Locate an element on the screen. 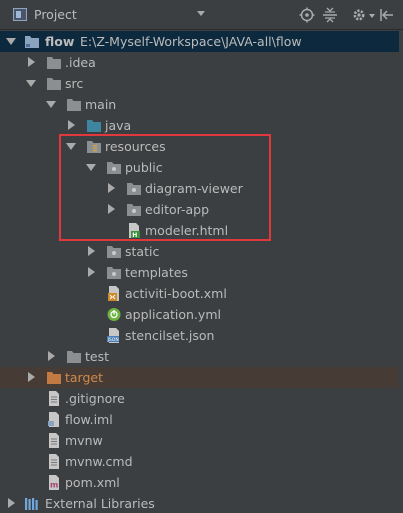 The width and height of the screenshot is (403, 513). libraries-icon is located at coordinates (32, 503).